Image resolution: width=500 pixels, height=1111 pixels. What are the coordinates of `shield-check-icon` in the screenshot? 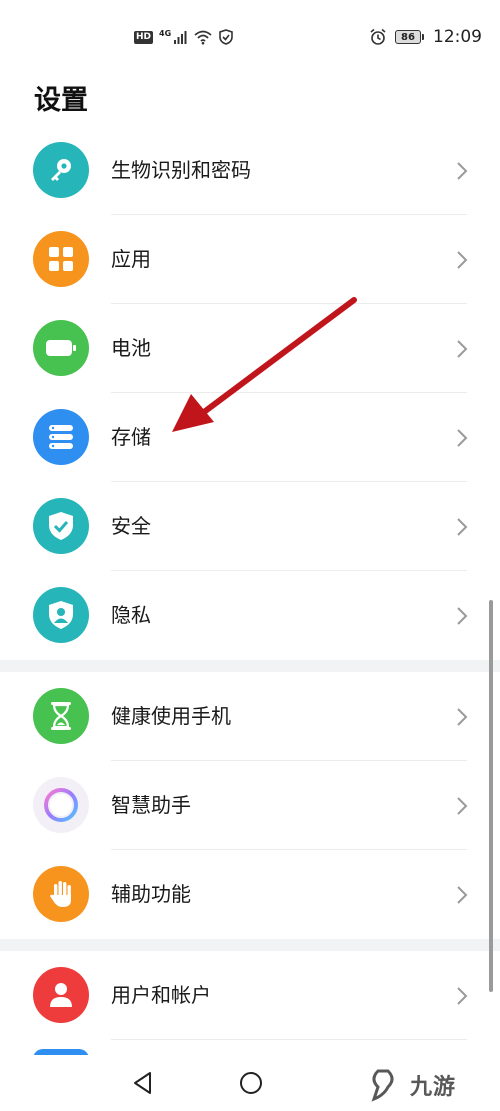 It's located at (61, 526).